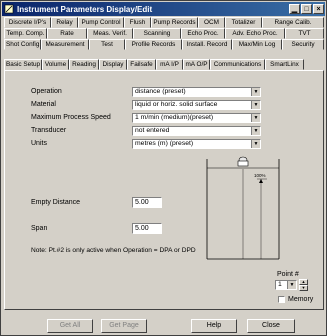 The height and width of the screenshot is (336, 327). What do you see at coordinates (43, 104) in the screenshot?
I see `material-label: Material` at bounding box center [43, 104].